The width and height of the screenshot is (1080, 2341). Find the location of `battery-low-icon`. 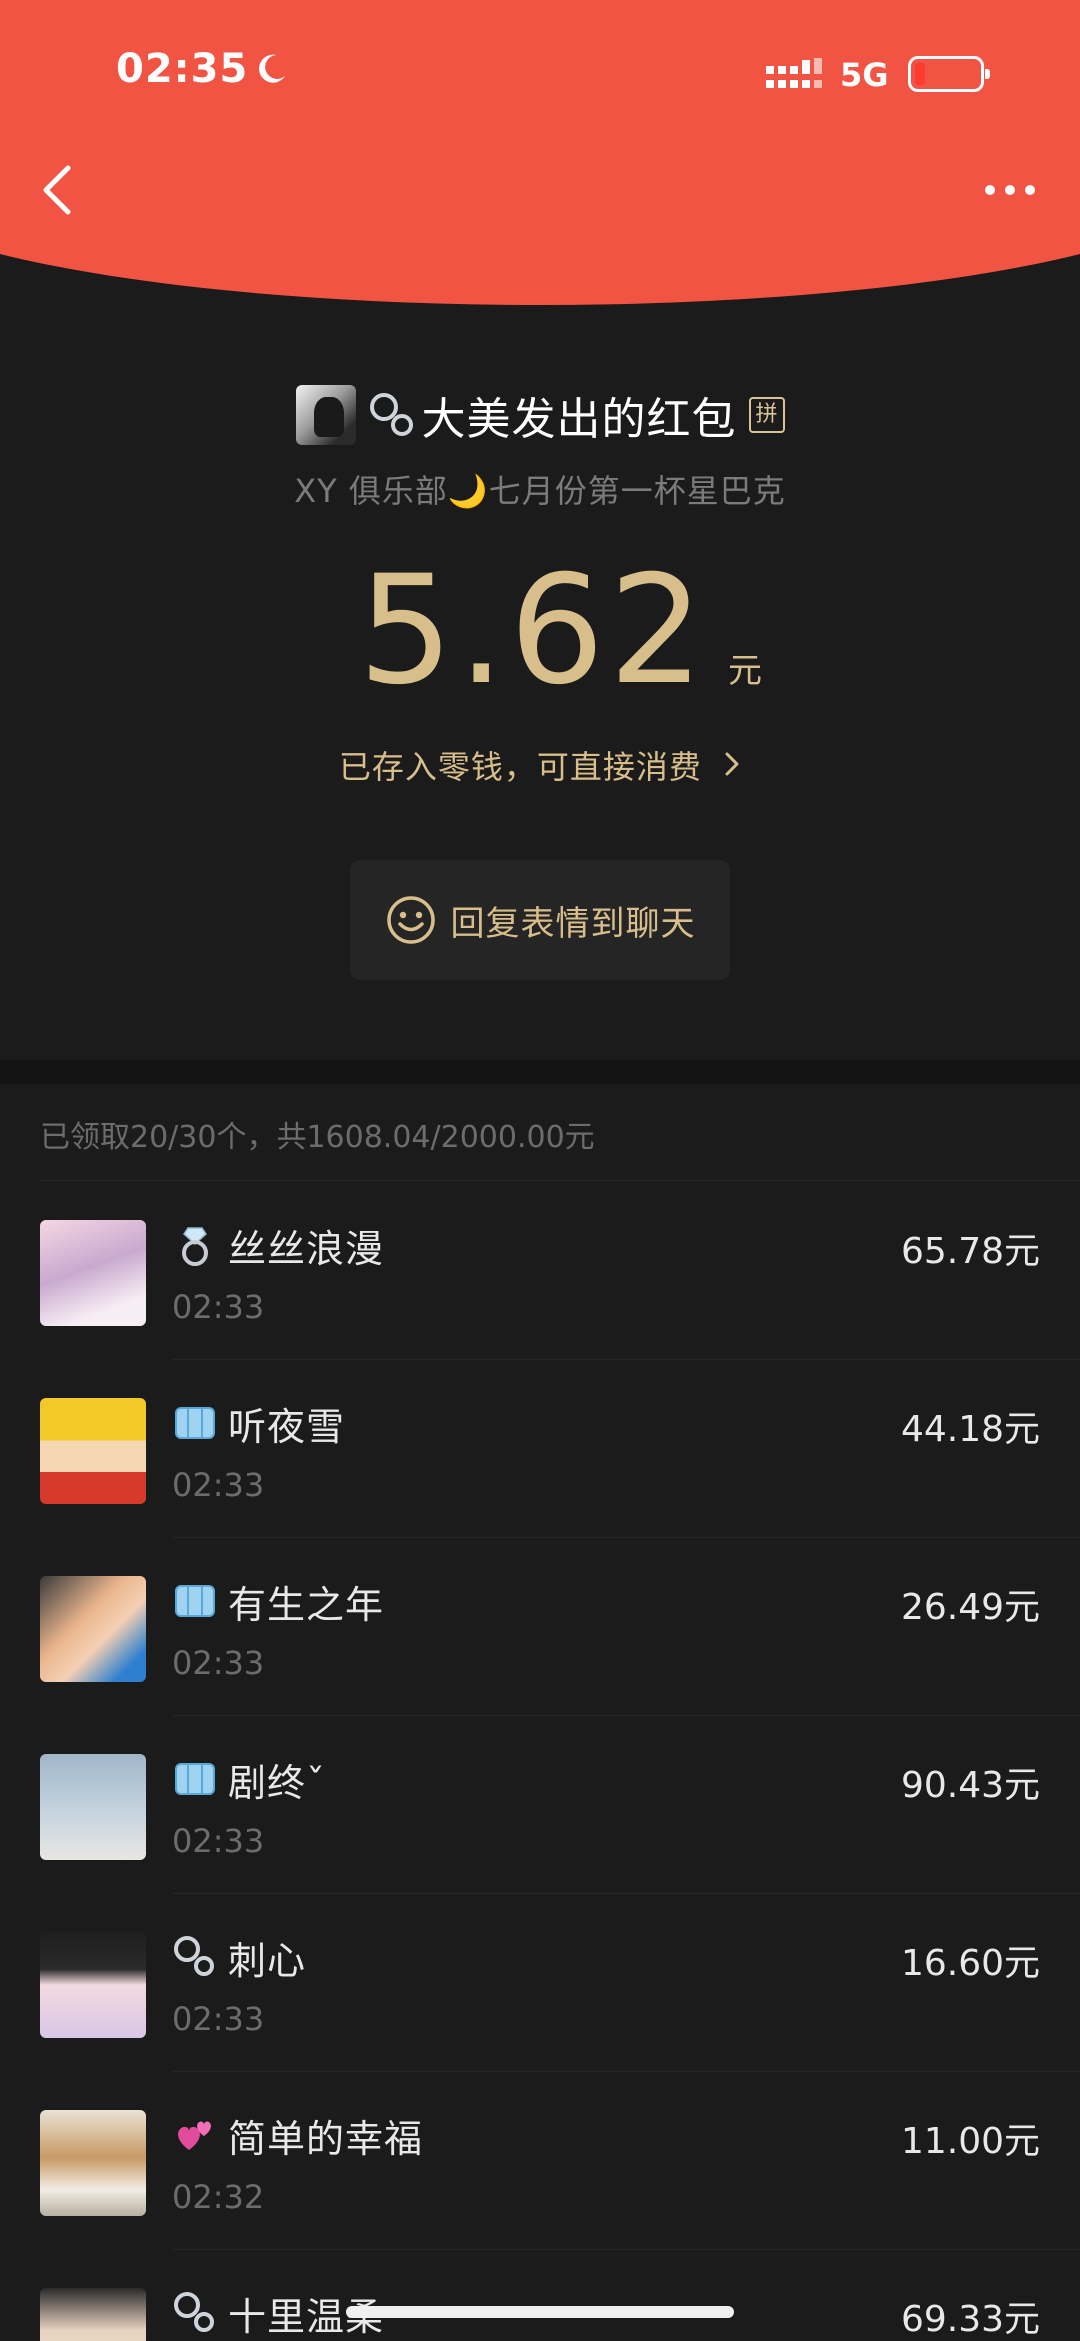

battery-low-icon is located at coordinates (949, 74).